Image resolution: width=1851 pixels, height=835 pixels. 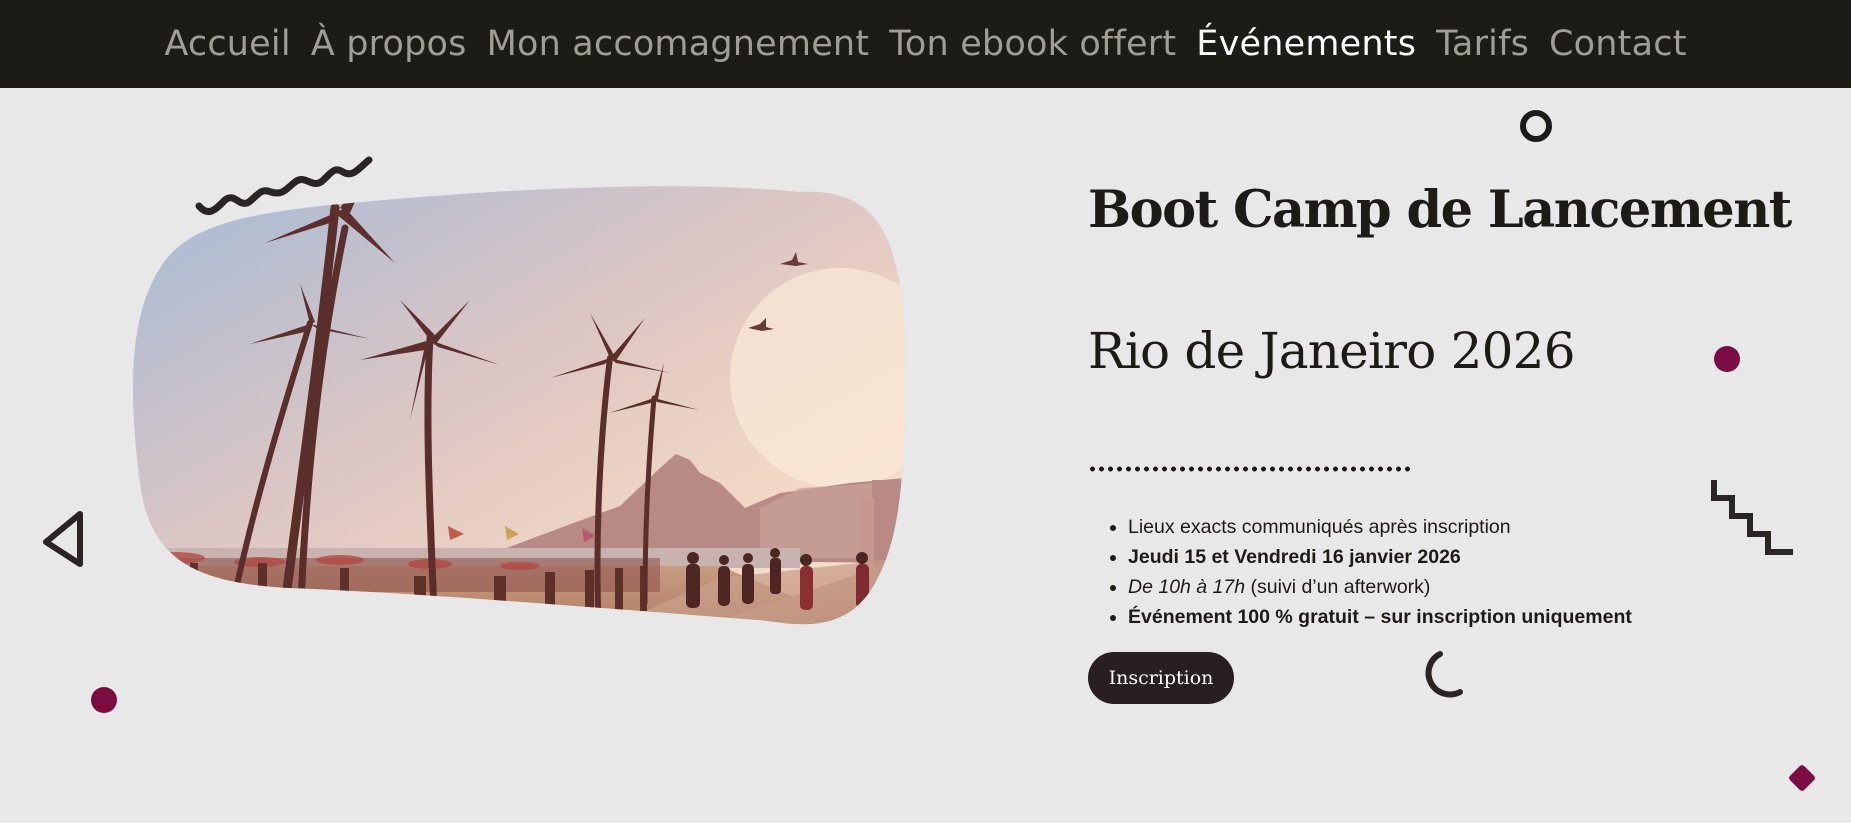 What do you see at coordinates (104, 700) in the screenshot?
I see `dot-icon` at bounding box center [104, 700].